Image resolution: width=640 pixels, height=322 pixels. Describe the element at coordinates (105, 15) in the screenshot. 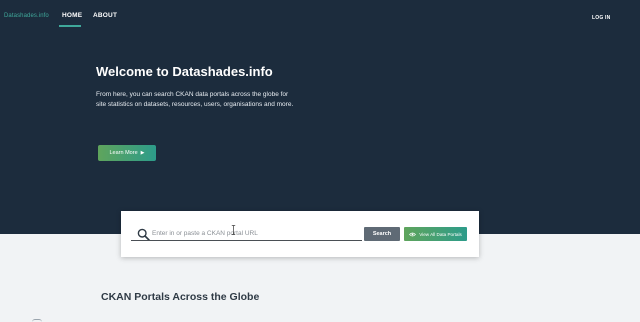

I see `nav-about-link: ABOUT` at that location.